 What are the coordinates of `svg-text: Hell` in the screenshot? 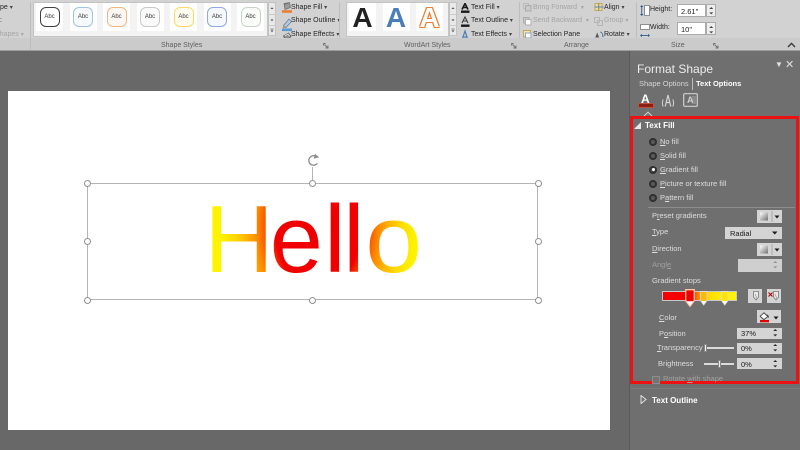 It's located at (285, 240).